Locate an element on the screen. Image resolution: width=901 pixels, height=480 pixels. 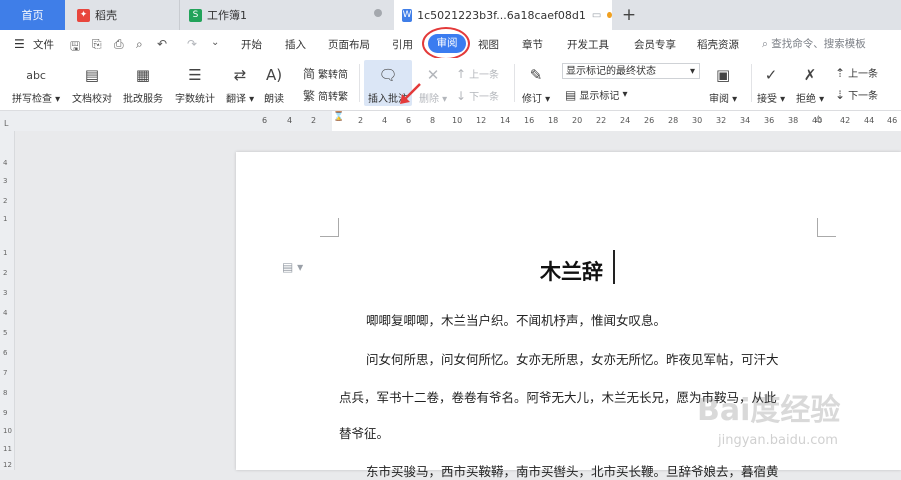
show-markup-label: 显示标记 is located at coordinates (599, 96).